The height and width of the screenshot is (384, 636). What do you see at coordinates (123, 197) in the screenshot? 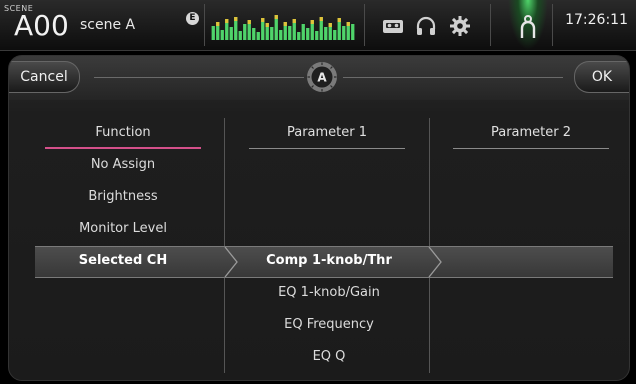
I see `function-item-brightness: Brightness` at bounding box center [123, 197].